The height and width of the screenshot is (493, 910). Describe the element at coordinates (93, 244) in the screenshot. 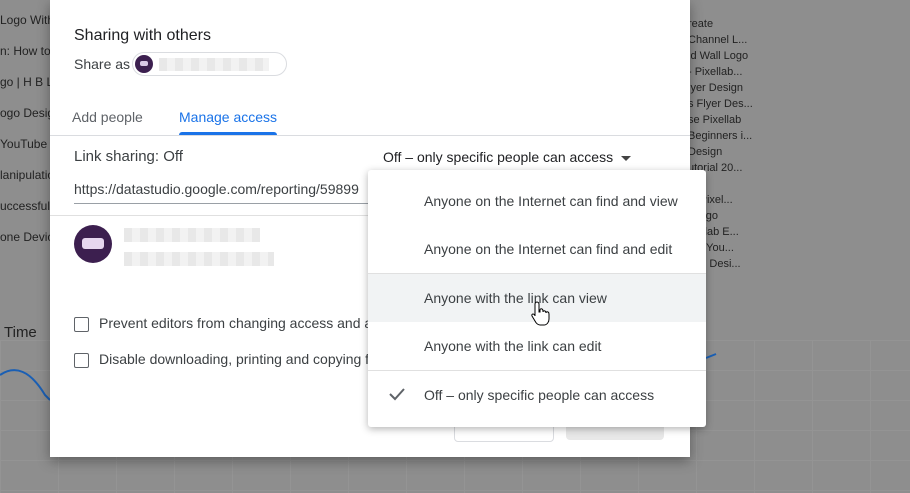

I see `owner-avatar` at that location.